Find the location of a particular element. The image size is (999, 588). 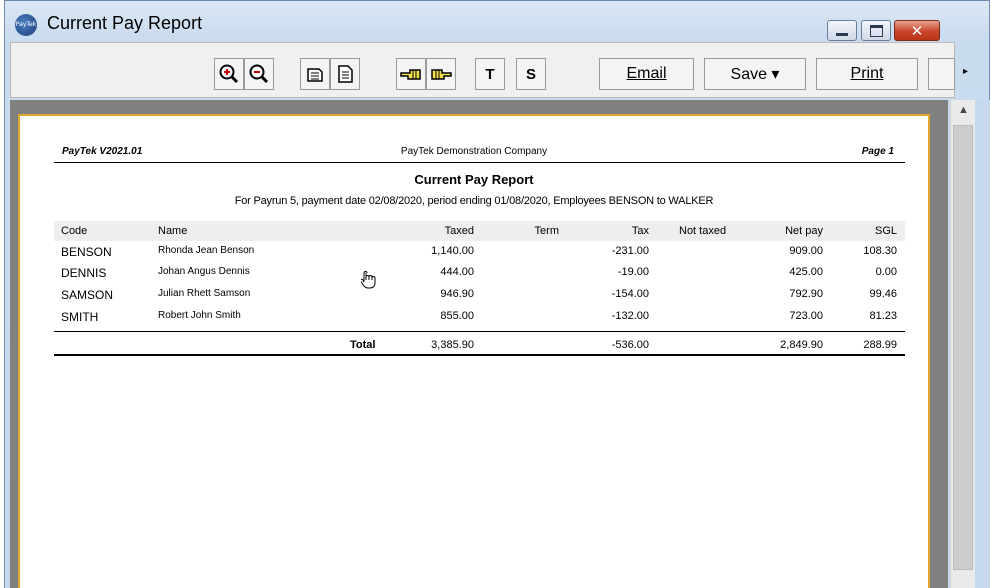

row-name: Johan Angus Dennis is located at coordinates (204, 271).